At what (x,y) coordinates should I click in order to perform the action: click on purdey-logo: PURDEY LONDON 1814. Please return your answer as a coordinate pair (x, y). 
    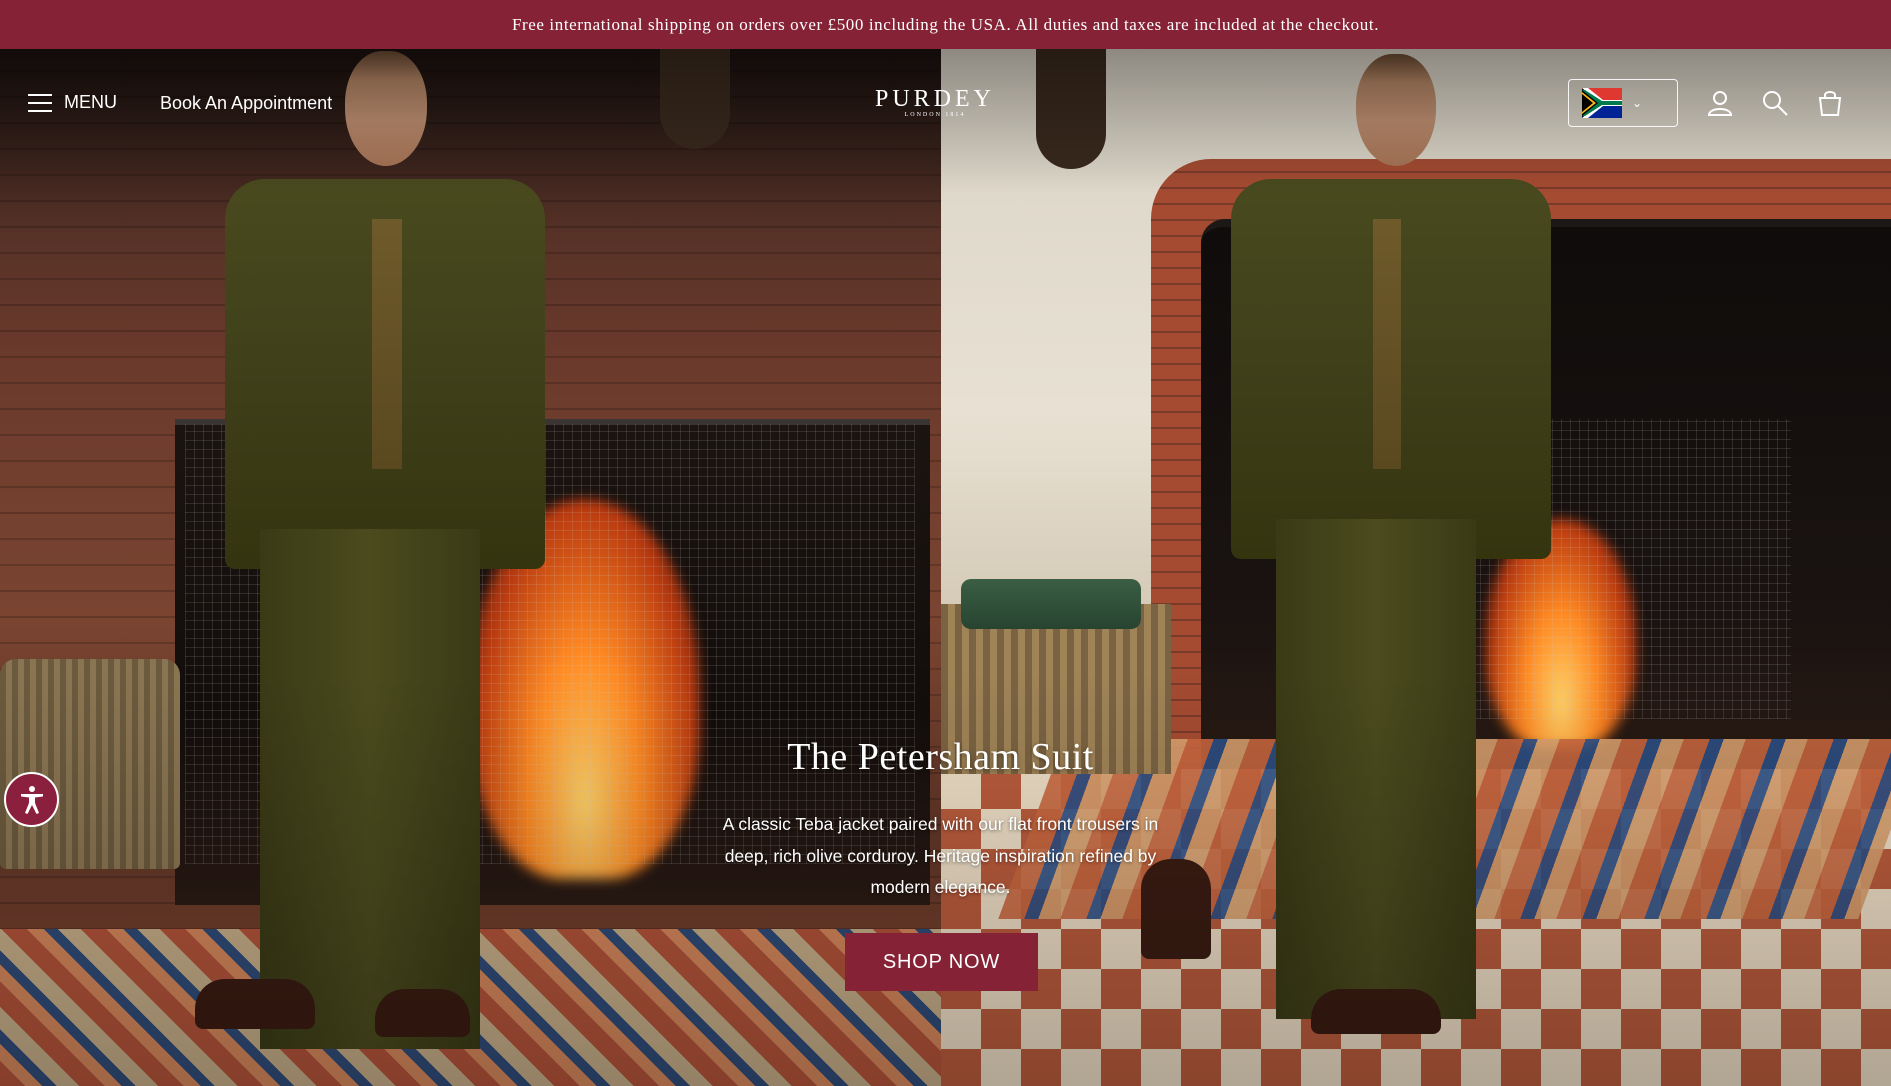
    Looking at the image, I should click on (935, 102).